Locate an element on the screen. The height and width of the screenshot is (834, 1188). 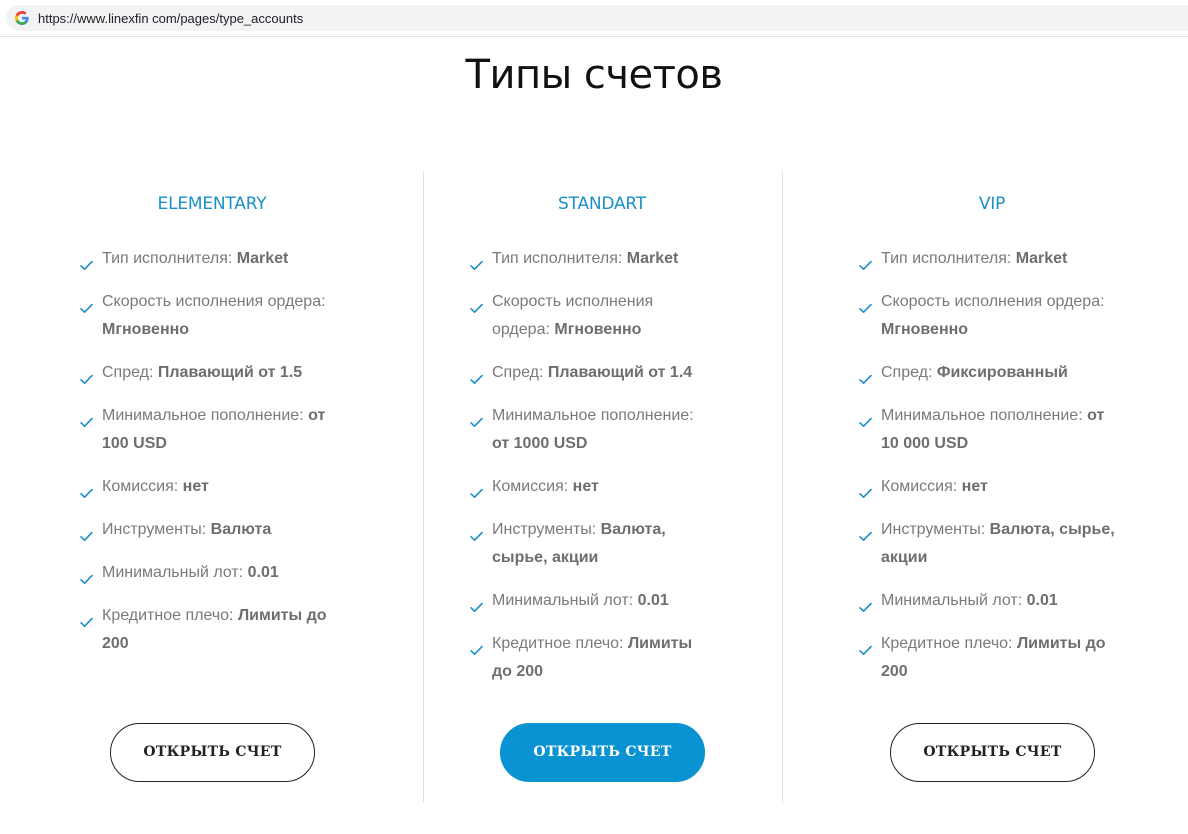
google-icon is located at coordinates (22, 18).